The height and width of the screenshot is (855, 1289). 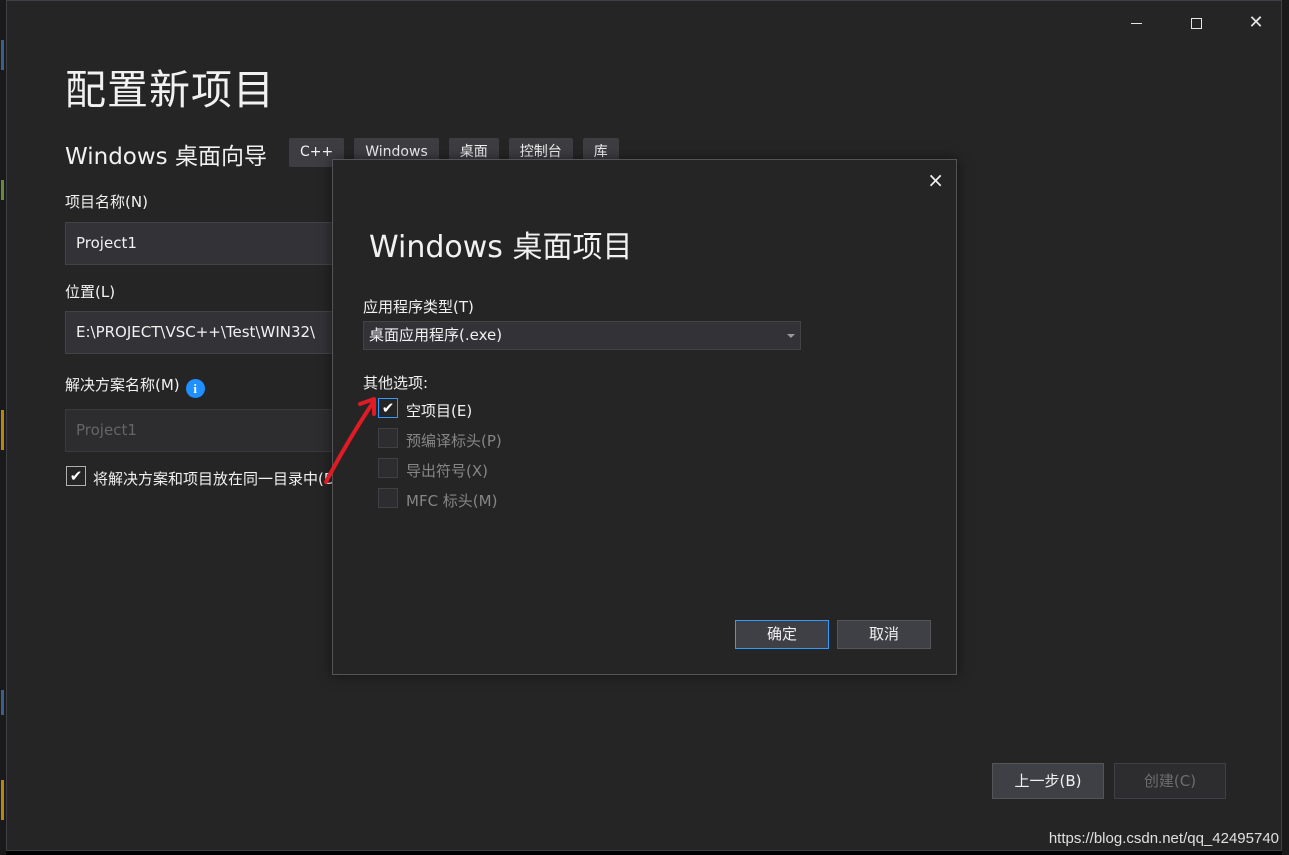 I want to click on precompiled-header-label: 预编译标头(P), so click(x=454, y=441).